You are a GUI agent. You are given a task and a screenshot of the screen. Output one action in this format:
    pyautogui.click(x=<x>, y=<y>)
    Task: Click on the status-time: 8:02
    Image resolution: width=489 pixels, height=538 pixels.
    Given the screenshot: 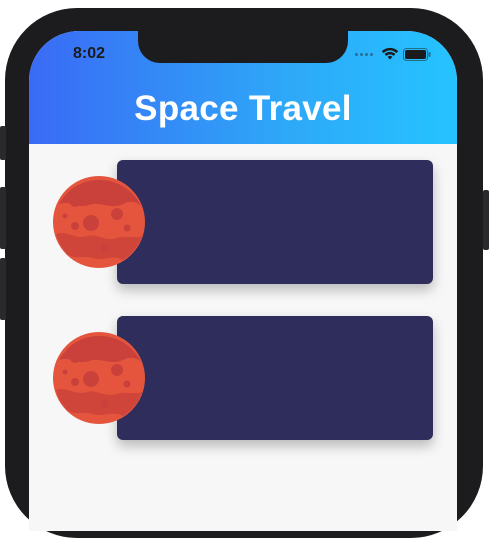 What is the action you would take?
    pyautogui.click(x=89, y=53)
    